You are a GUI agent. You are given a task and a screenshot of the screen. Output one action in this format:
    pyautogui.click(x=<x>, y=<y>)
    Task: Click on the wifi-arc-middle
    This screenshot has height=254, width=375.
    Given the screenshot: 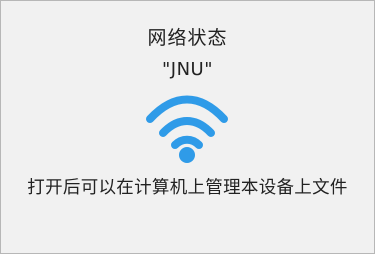 What is the action you would take?
    pyautogui.click(x=187, y=127)
    